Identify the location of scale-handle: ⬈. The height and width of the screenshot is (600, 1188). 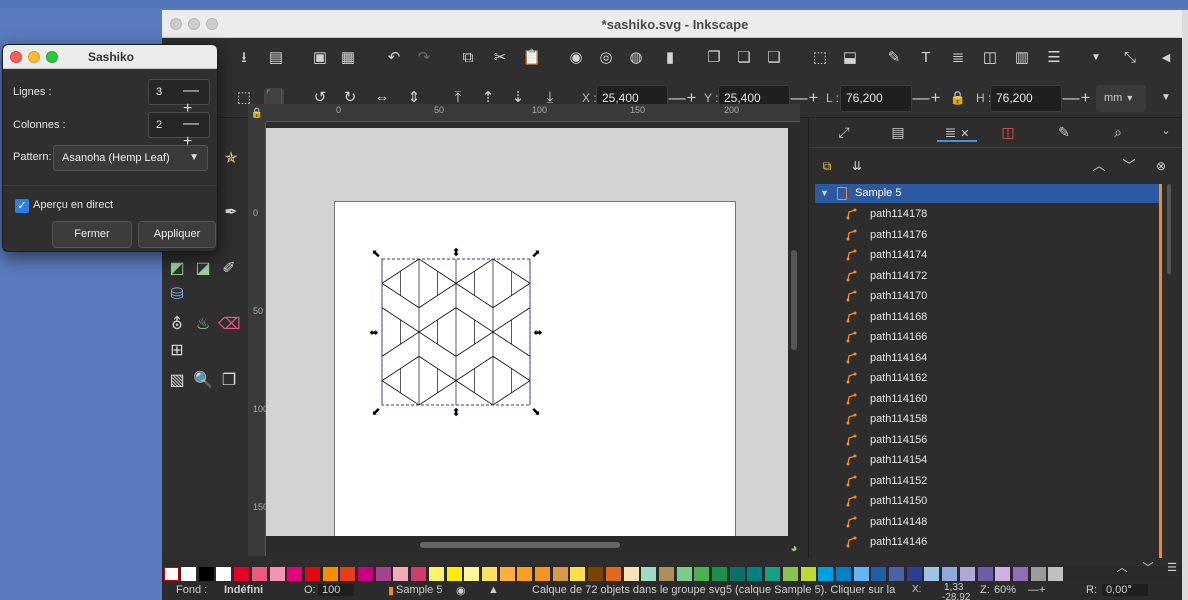
(535, 253).